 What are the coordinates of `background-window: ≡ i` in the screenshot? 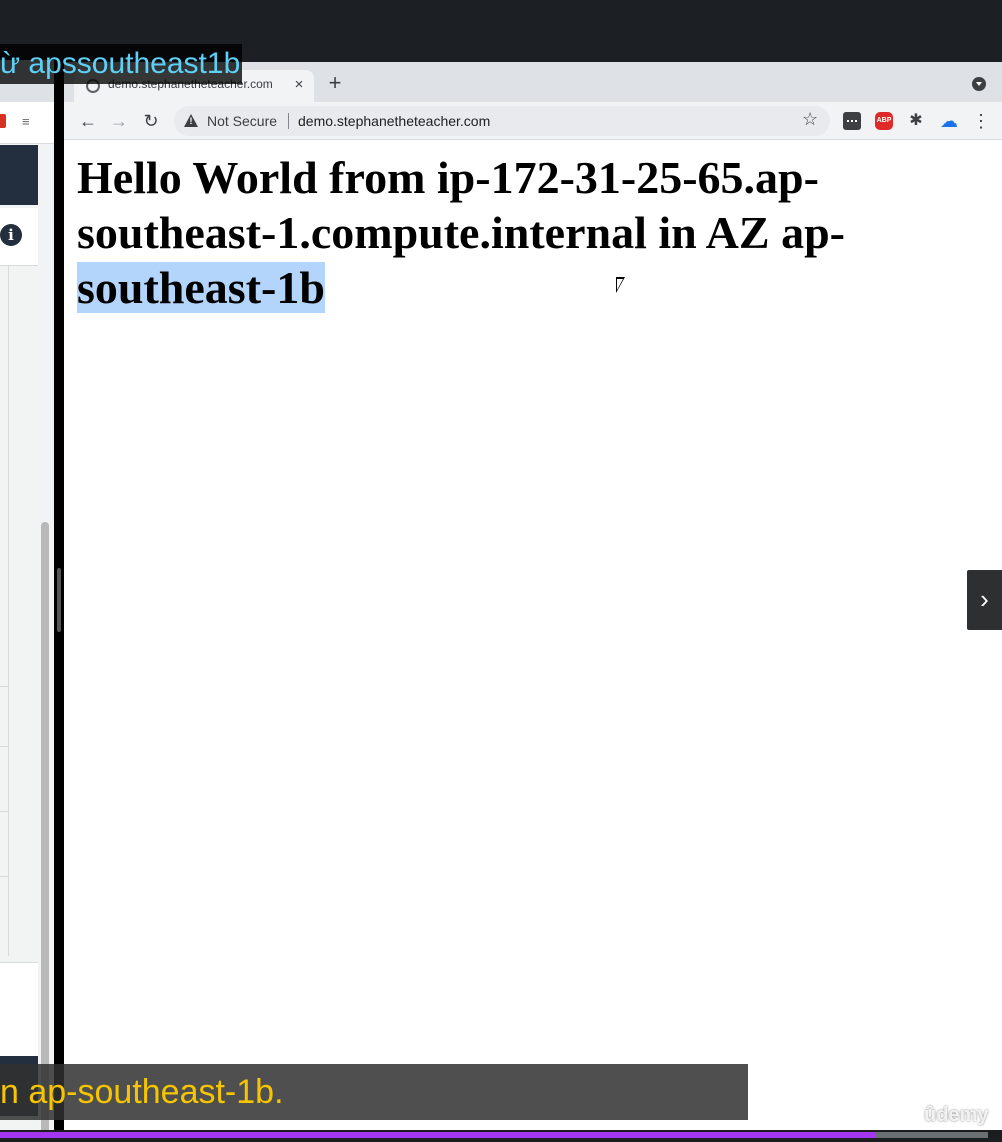 It's located at (27, 601).